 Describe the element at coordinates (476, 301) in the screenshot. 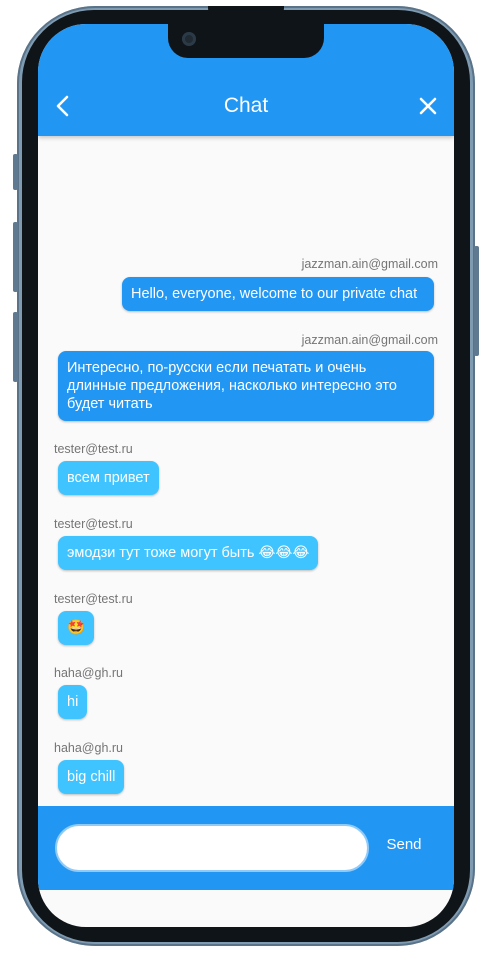

I see `power-button` at that location.